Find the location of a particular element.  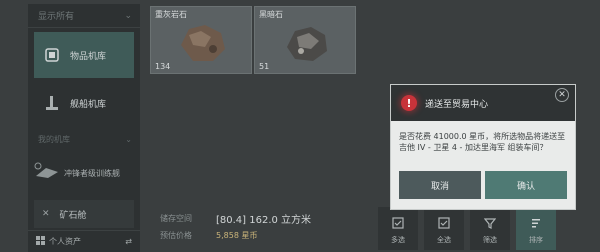

ore-hold: ✕ 矿石舱 is located at coordinates (84, 214).